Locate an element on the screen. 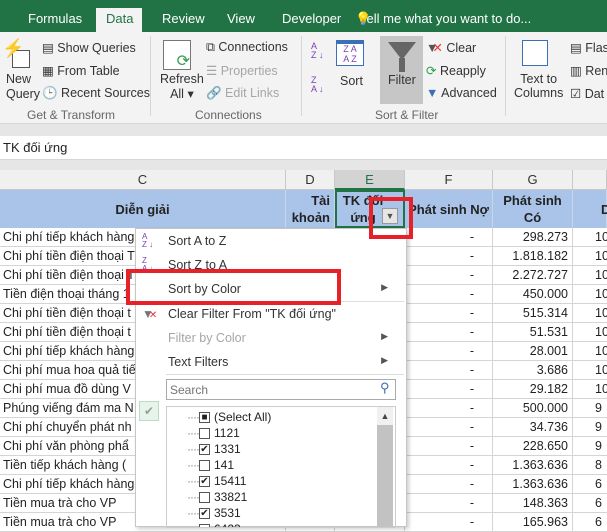 Image resolution: width=607 pixels, height=532 pixels. cell-phat-sinh-co: 34.736 is located at coordinates (533, 427).